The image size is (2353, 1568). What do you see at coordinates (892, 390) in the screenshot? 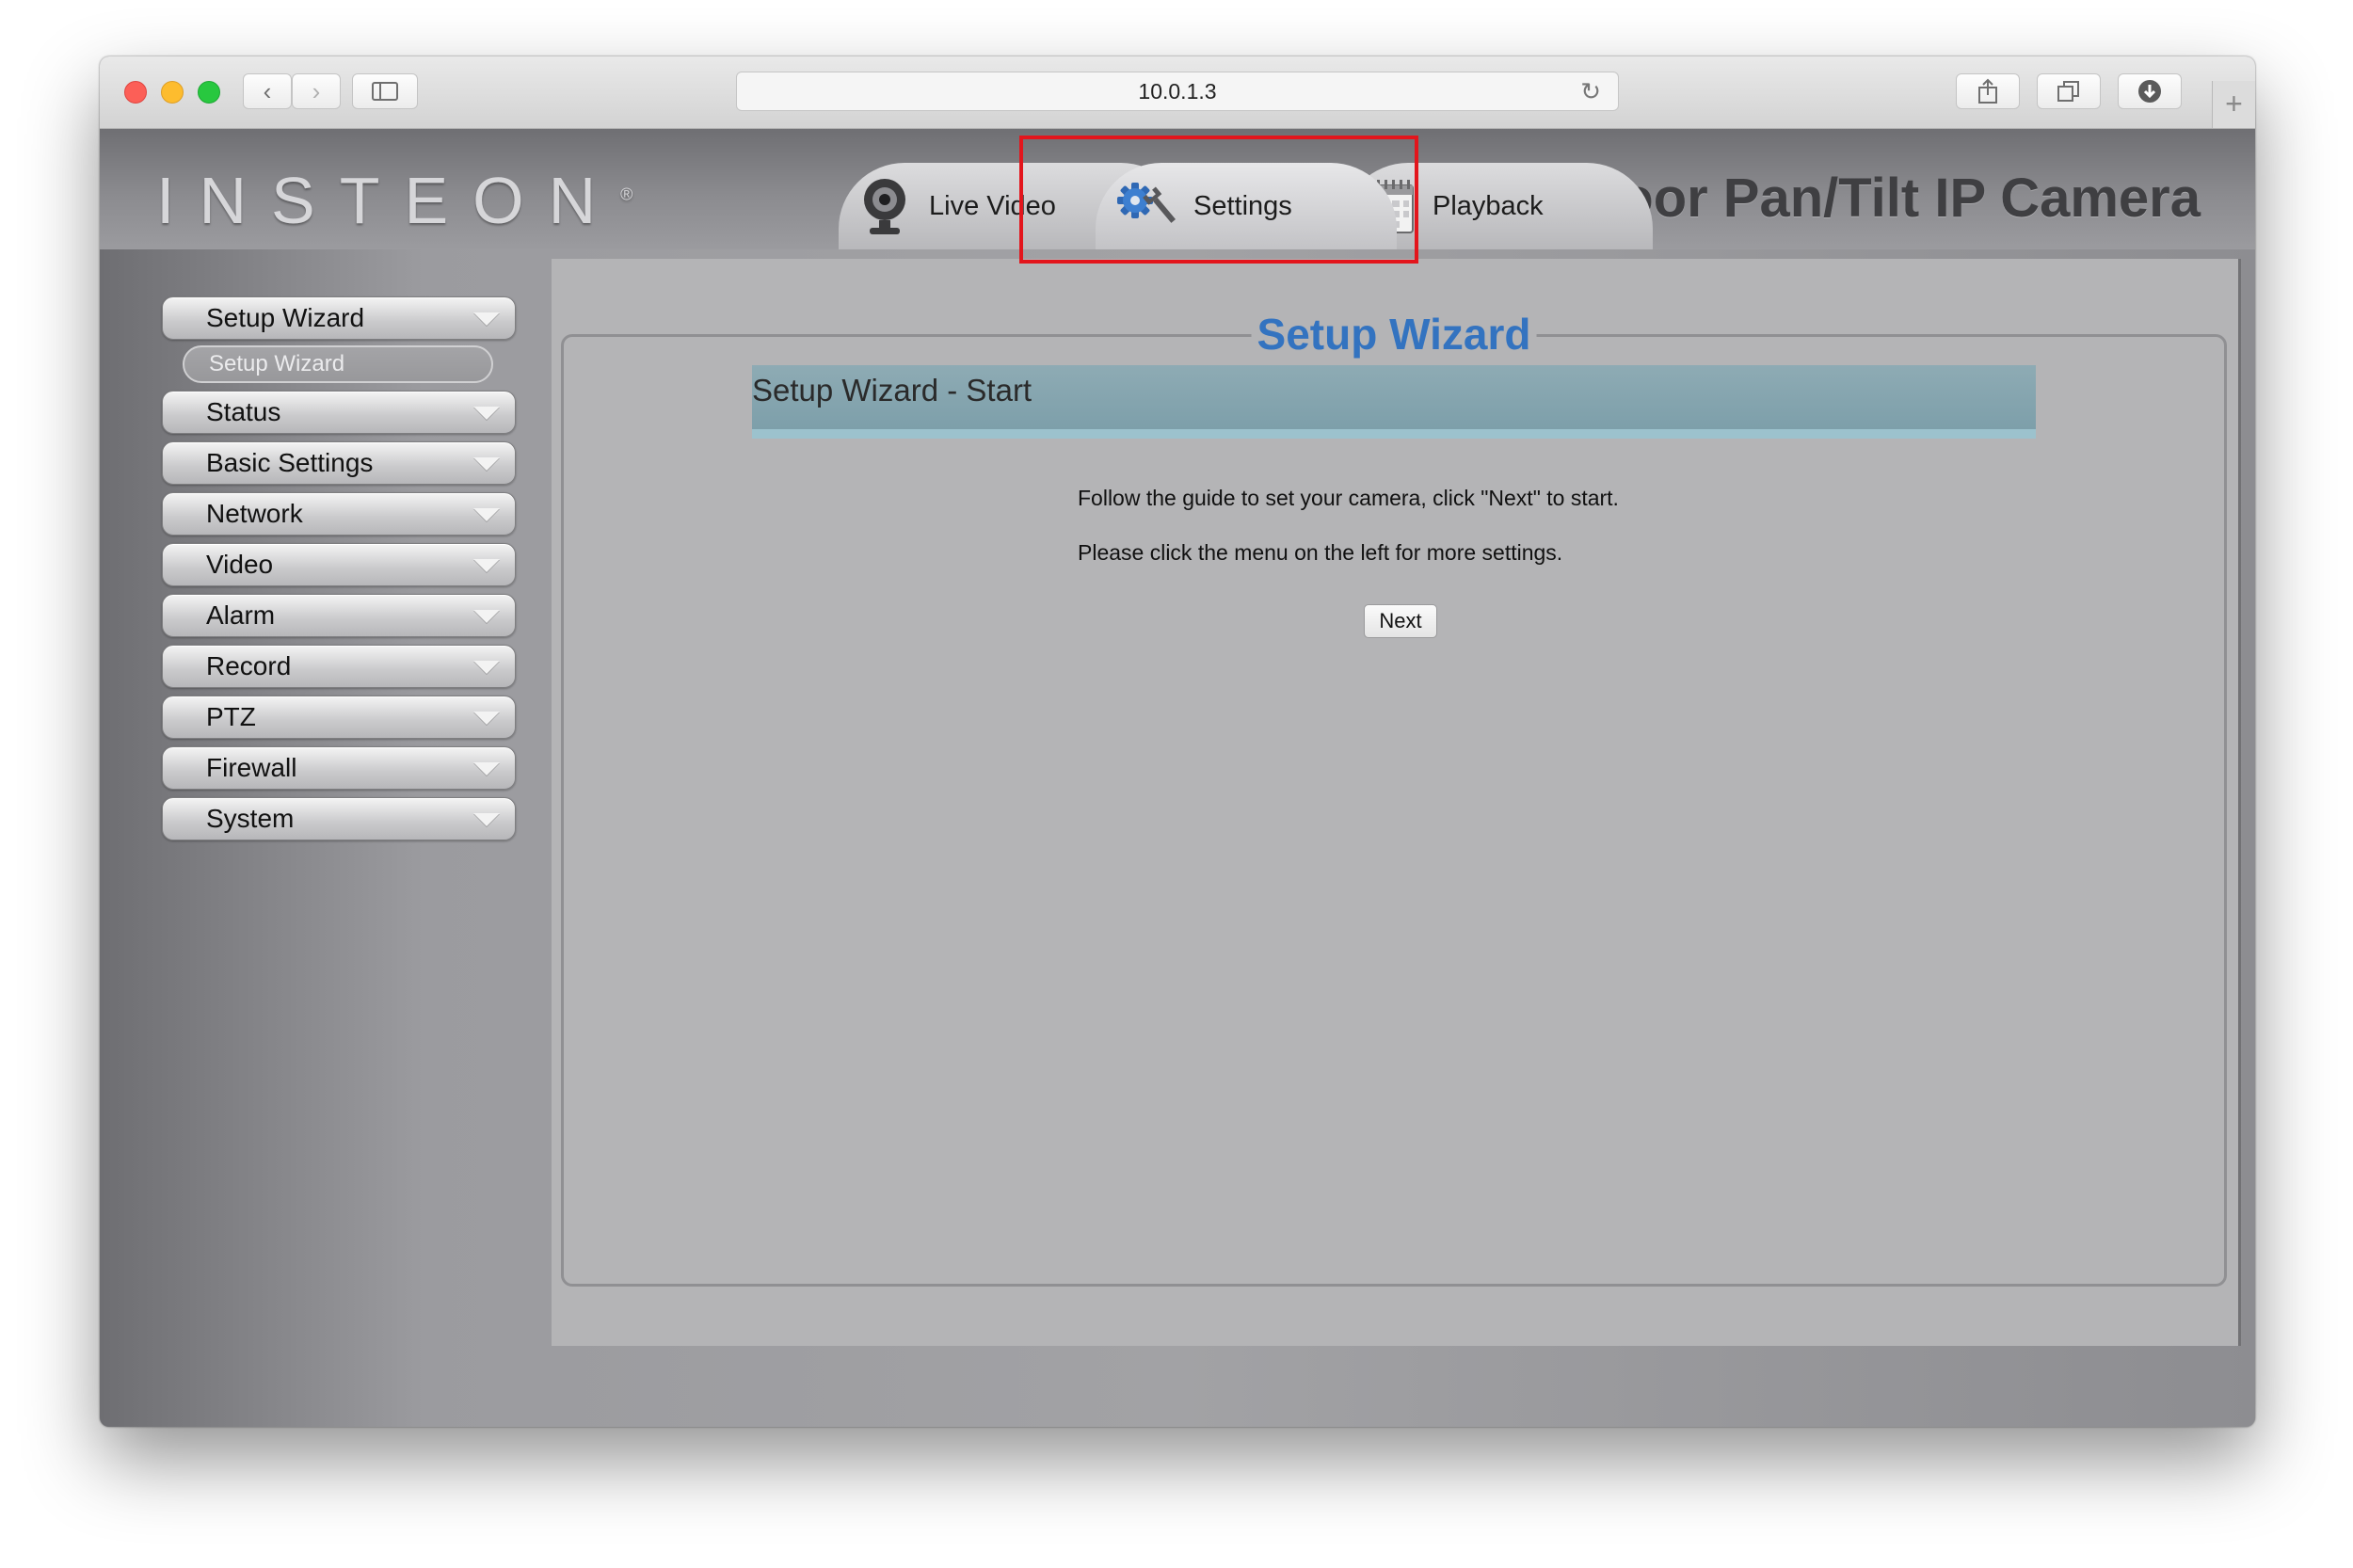
I see `section-title: Setup Wizard - Start` at bounding box center [892, 390].